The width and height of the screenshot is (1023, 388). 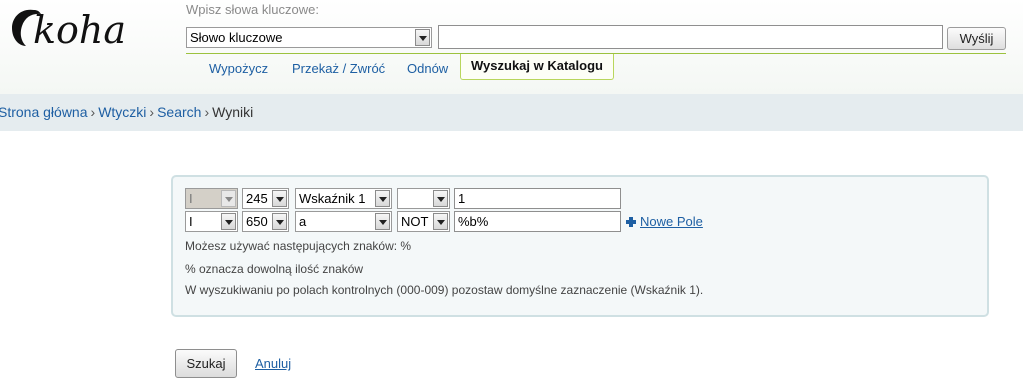 What do you see at coordinates (309, 37) in the screenshot?
I see `search-type-select: Słowo kluczowe` at bounding box center [309, 37].